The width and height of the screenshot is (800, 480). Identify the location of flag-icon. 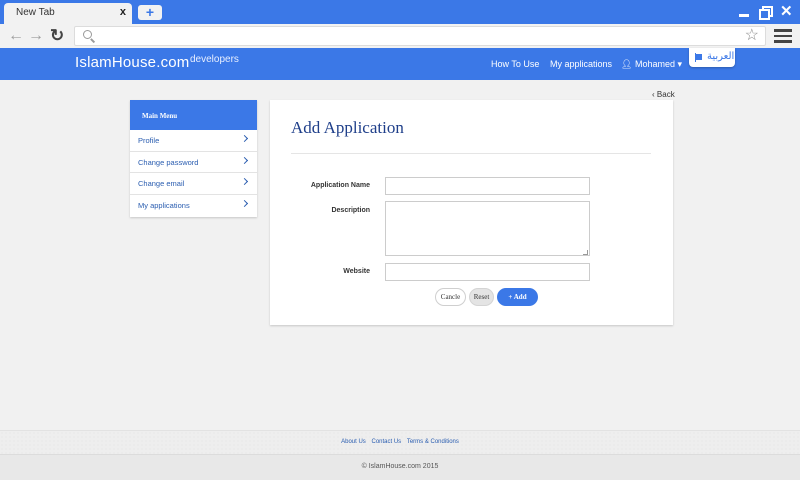
(698, 57).